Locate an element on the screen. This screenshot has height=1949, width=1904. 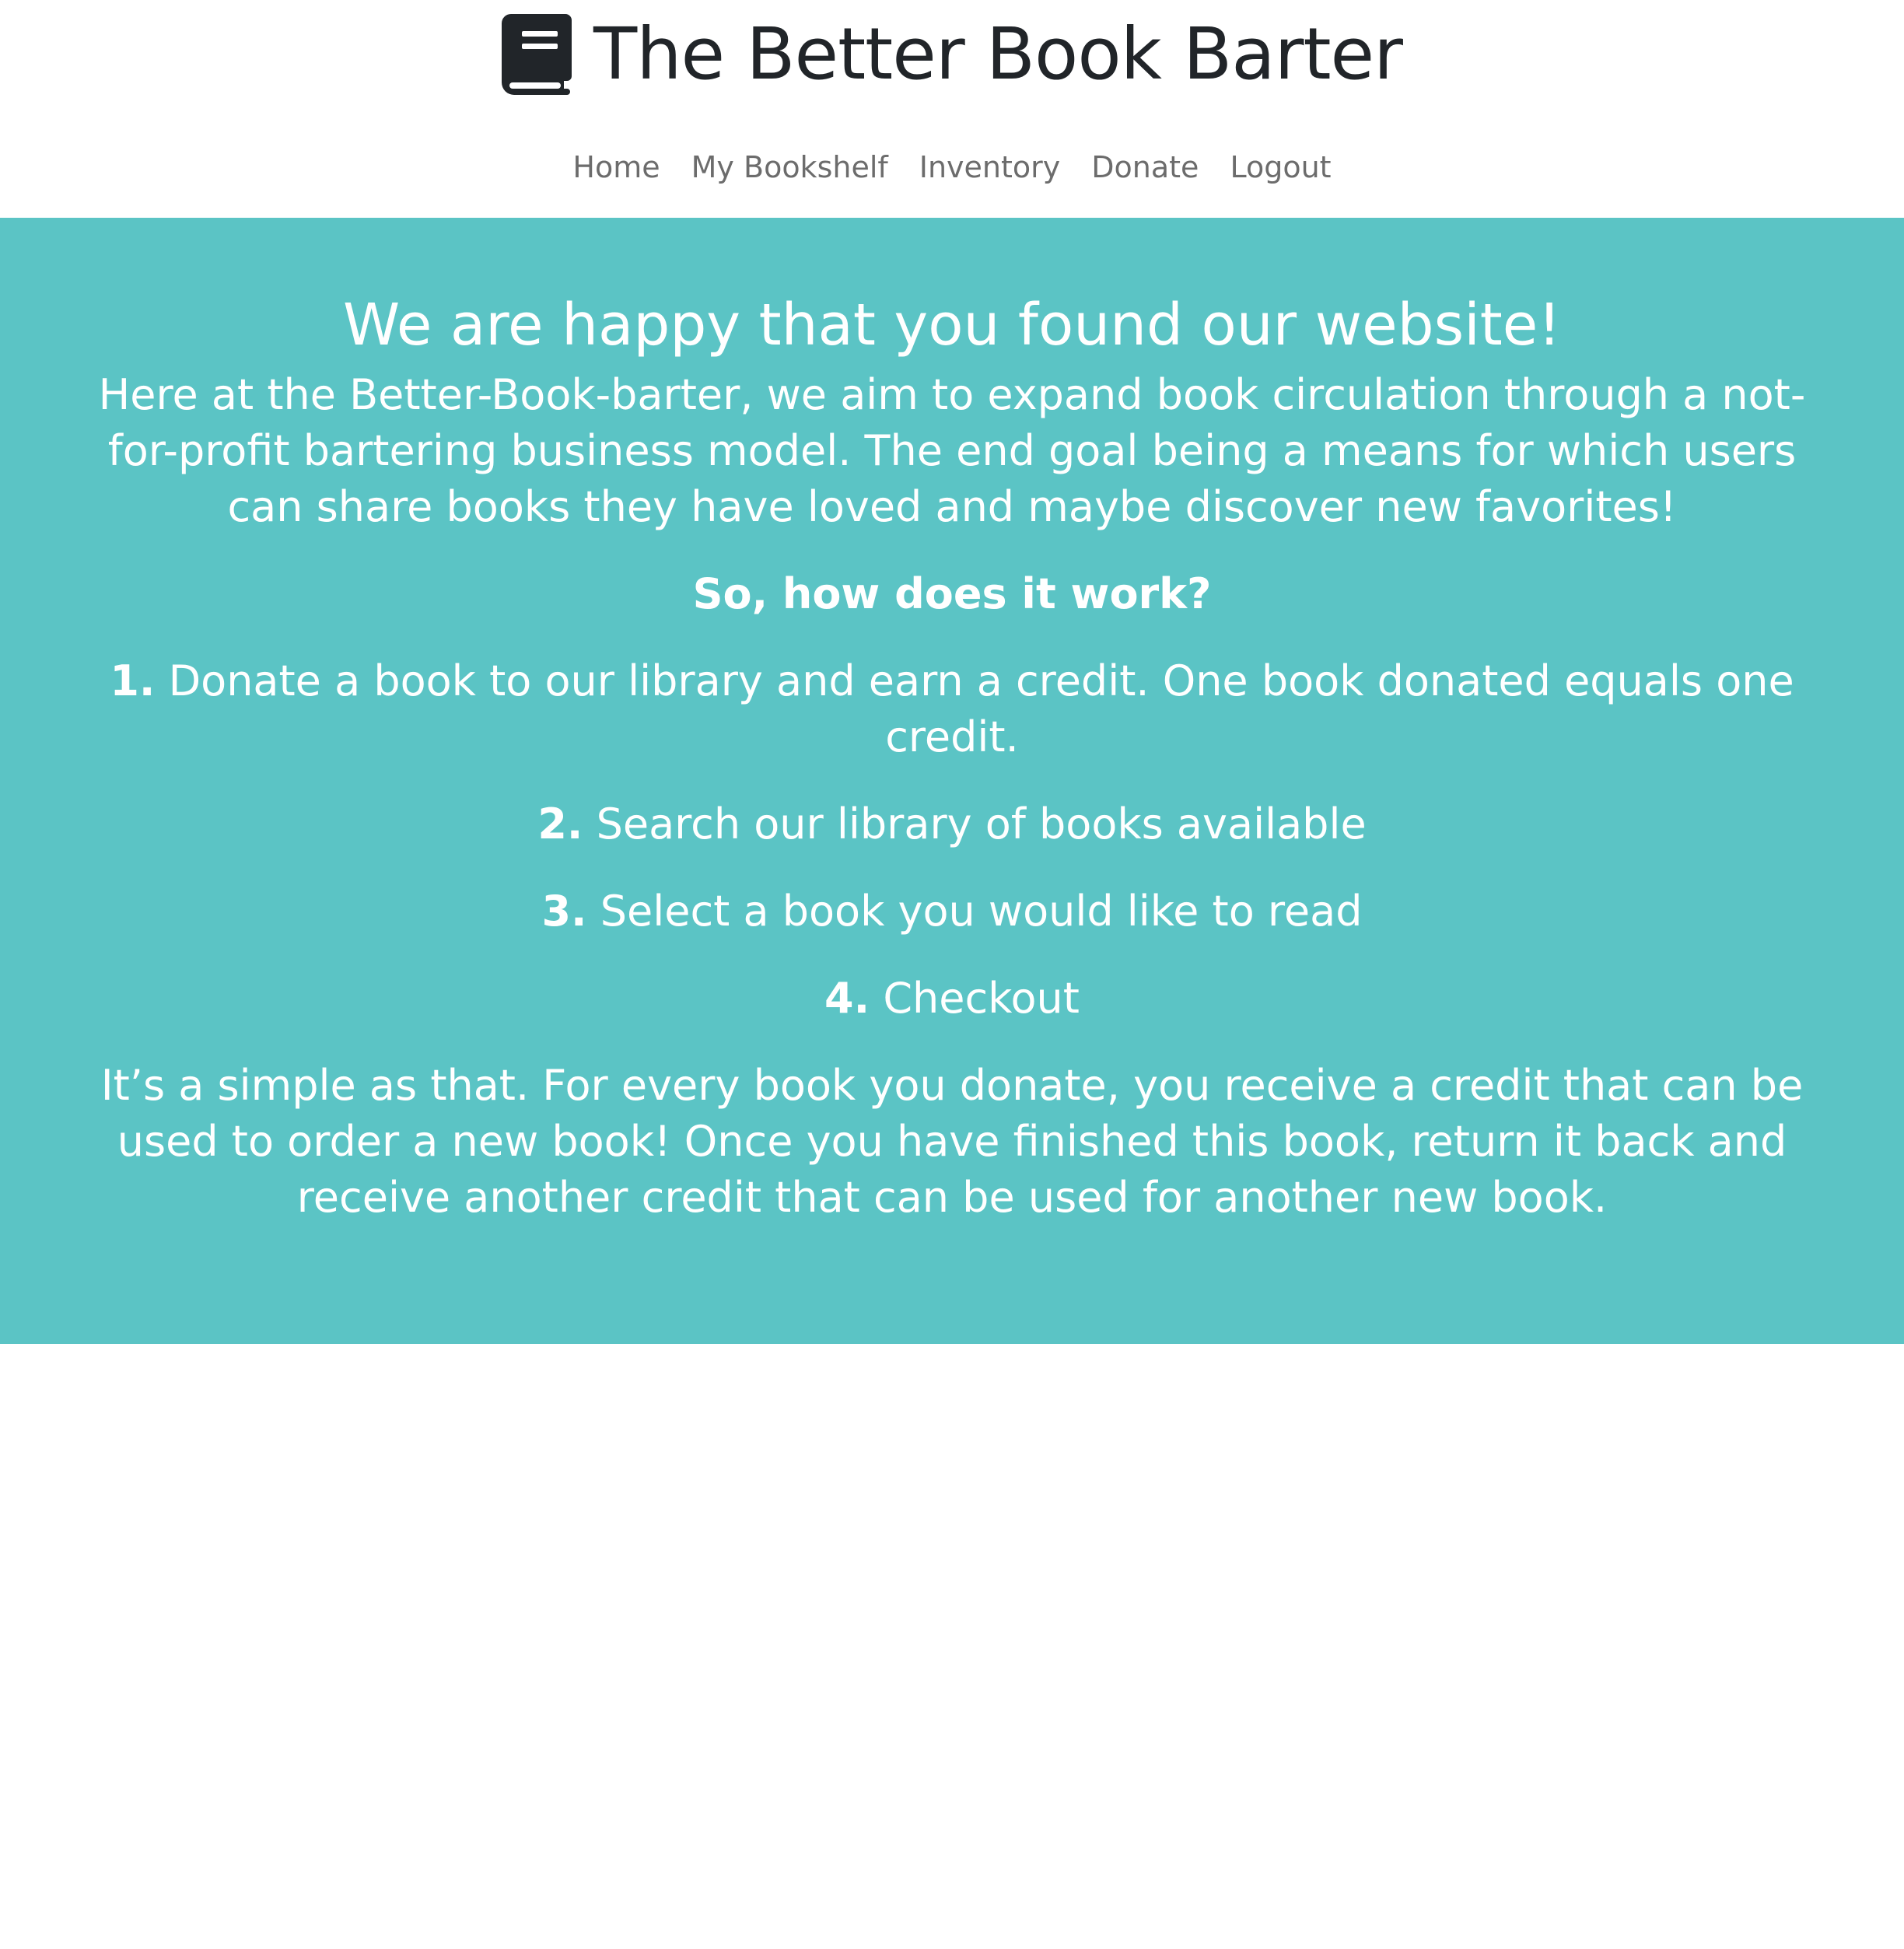
brand: The Better Book Barter is located at coordinates (952, 54).